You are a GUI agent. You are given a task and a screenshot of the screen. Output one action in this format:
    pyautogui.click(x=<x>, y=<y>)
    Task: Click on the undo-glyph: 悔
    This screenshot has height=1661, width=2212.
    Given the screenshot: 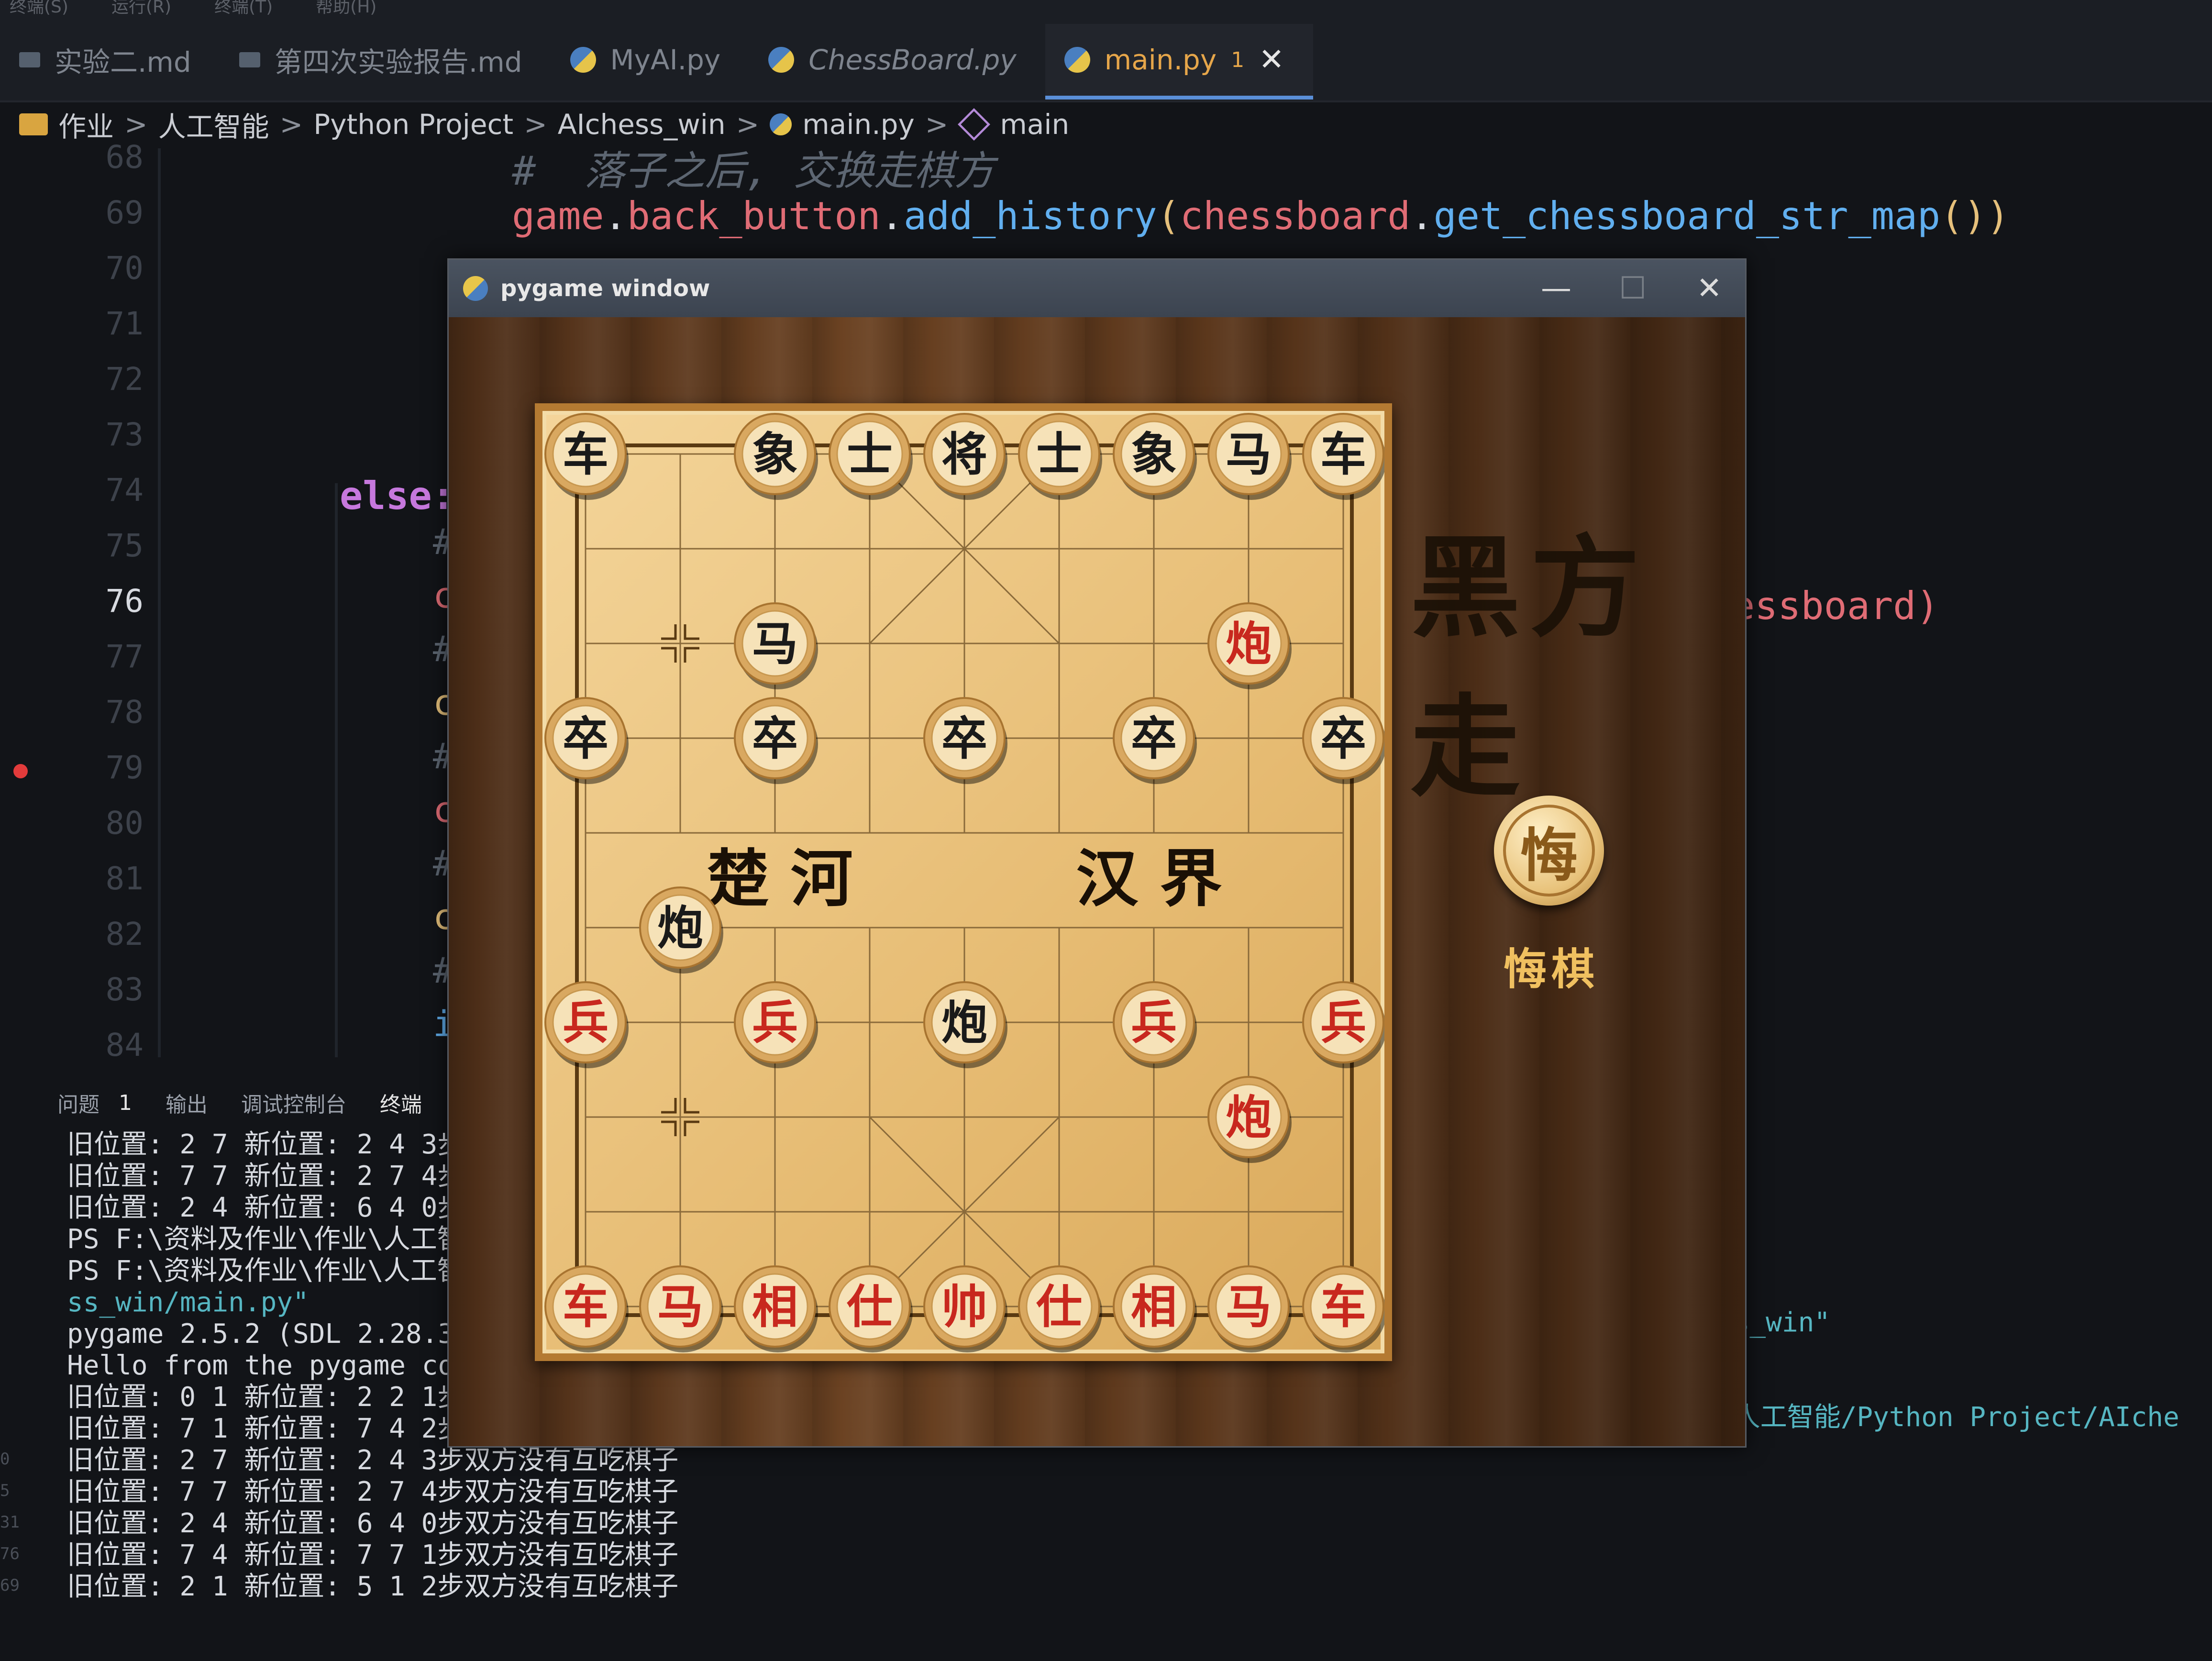 What is the action you would take?
    pyautogui.click(x=1549, y=851)
    